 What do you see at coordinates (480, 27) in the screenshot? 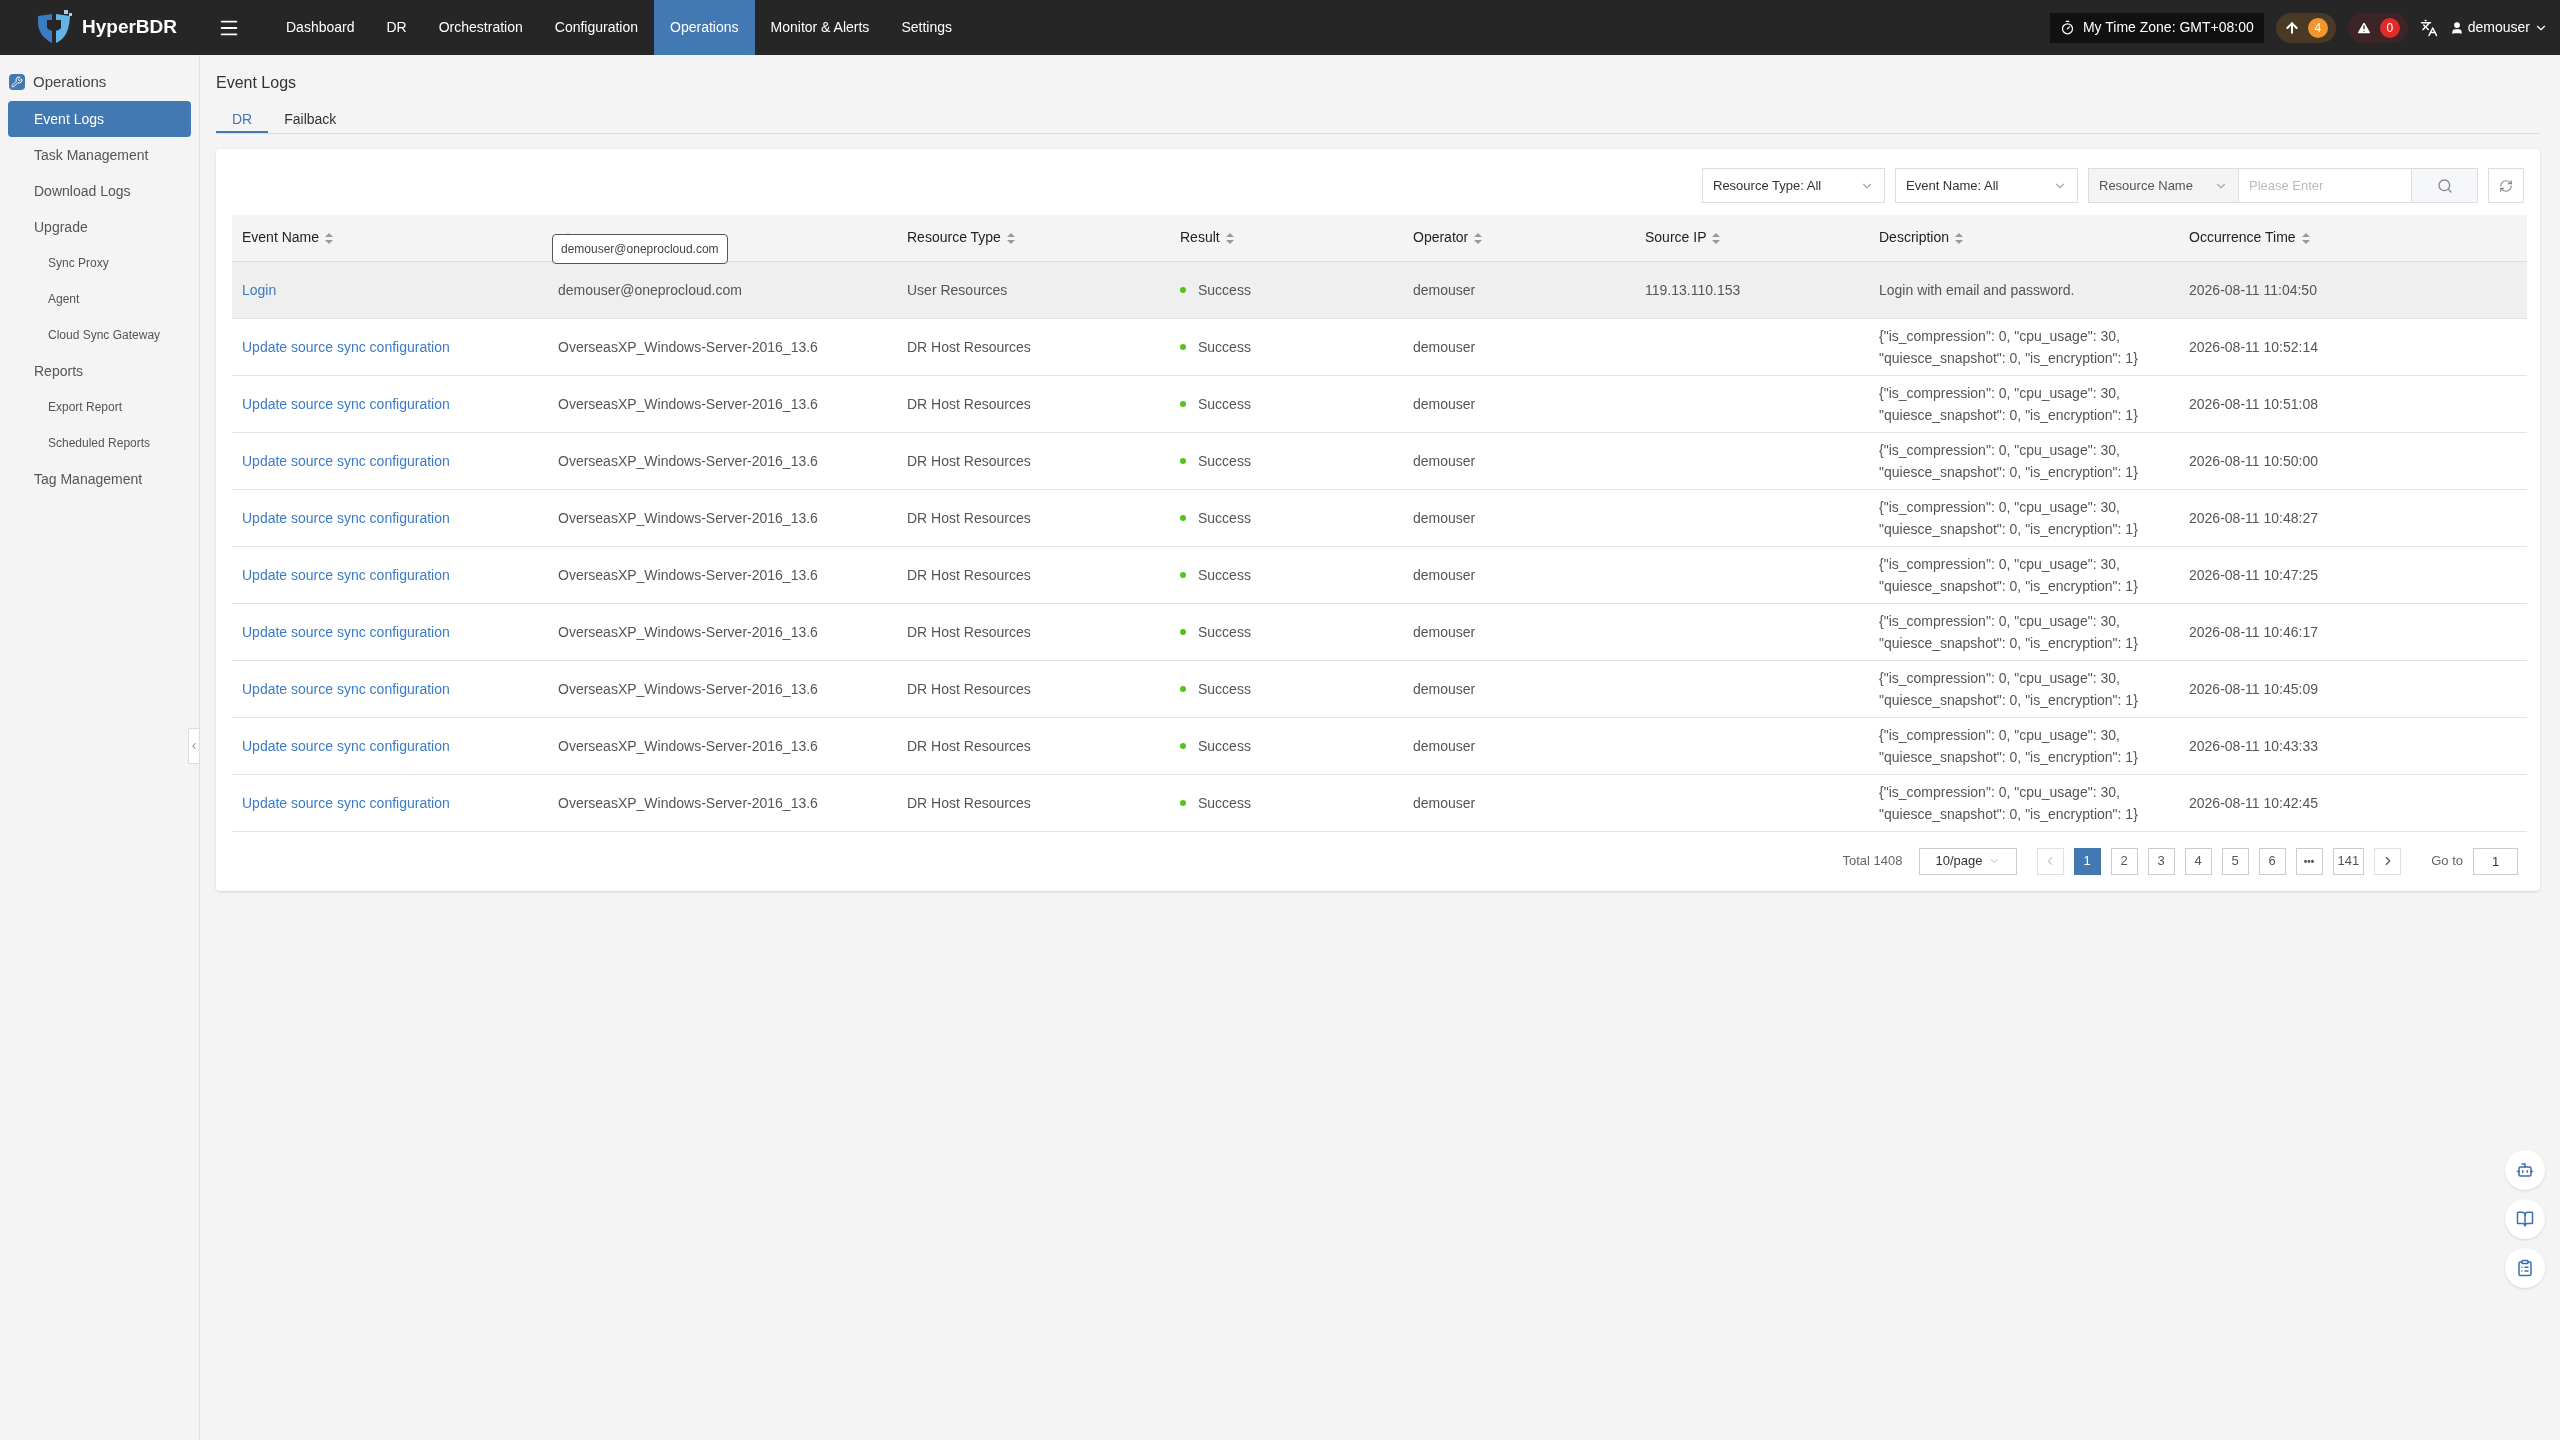
I see `nav-tab: Orchestration` at bounding box center [480, 27].